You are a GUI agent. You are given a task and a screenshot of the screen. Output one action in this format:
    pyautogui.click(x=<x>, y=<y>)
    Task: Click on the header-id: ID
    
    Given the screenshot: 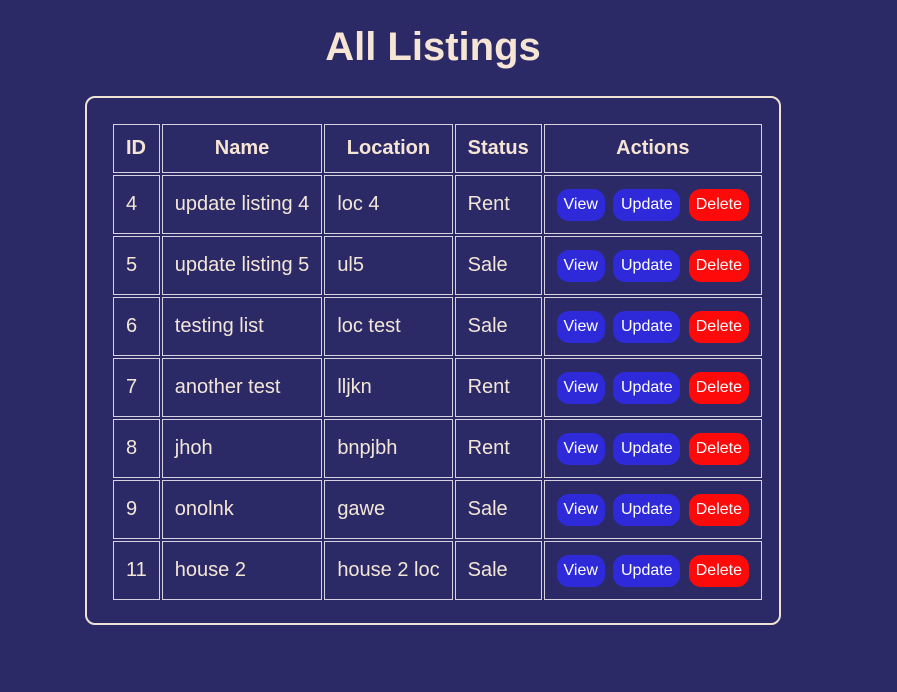 What is the action you would take?
    pyautogui.click(x=136, y=148)
    